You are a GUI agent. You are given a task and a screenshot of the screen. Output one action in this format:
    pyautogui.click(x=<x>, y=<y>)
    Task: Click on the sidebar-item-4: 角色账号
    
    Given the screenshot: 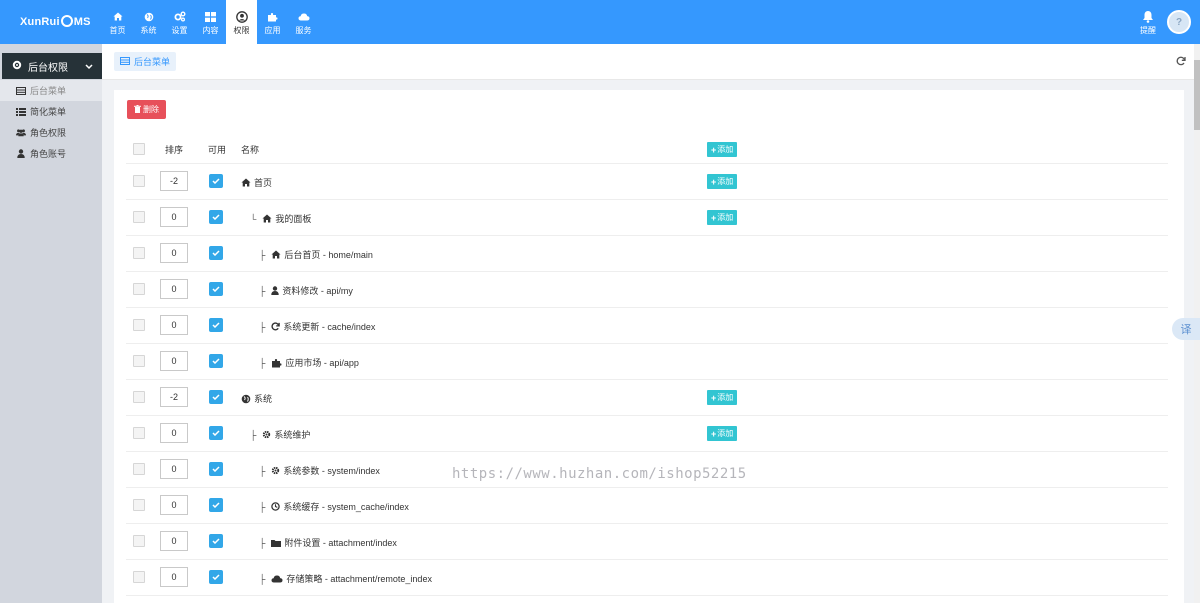 What is the action you would take?
    pyautogui.click(x=51, y=153)
    